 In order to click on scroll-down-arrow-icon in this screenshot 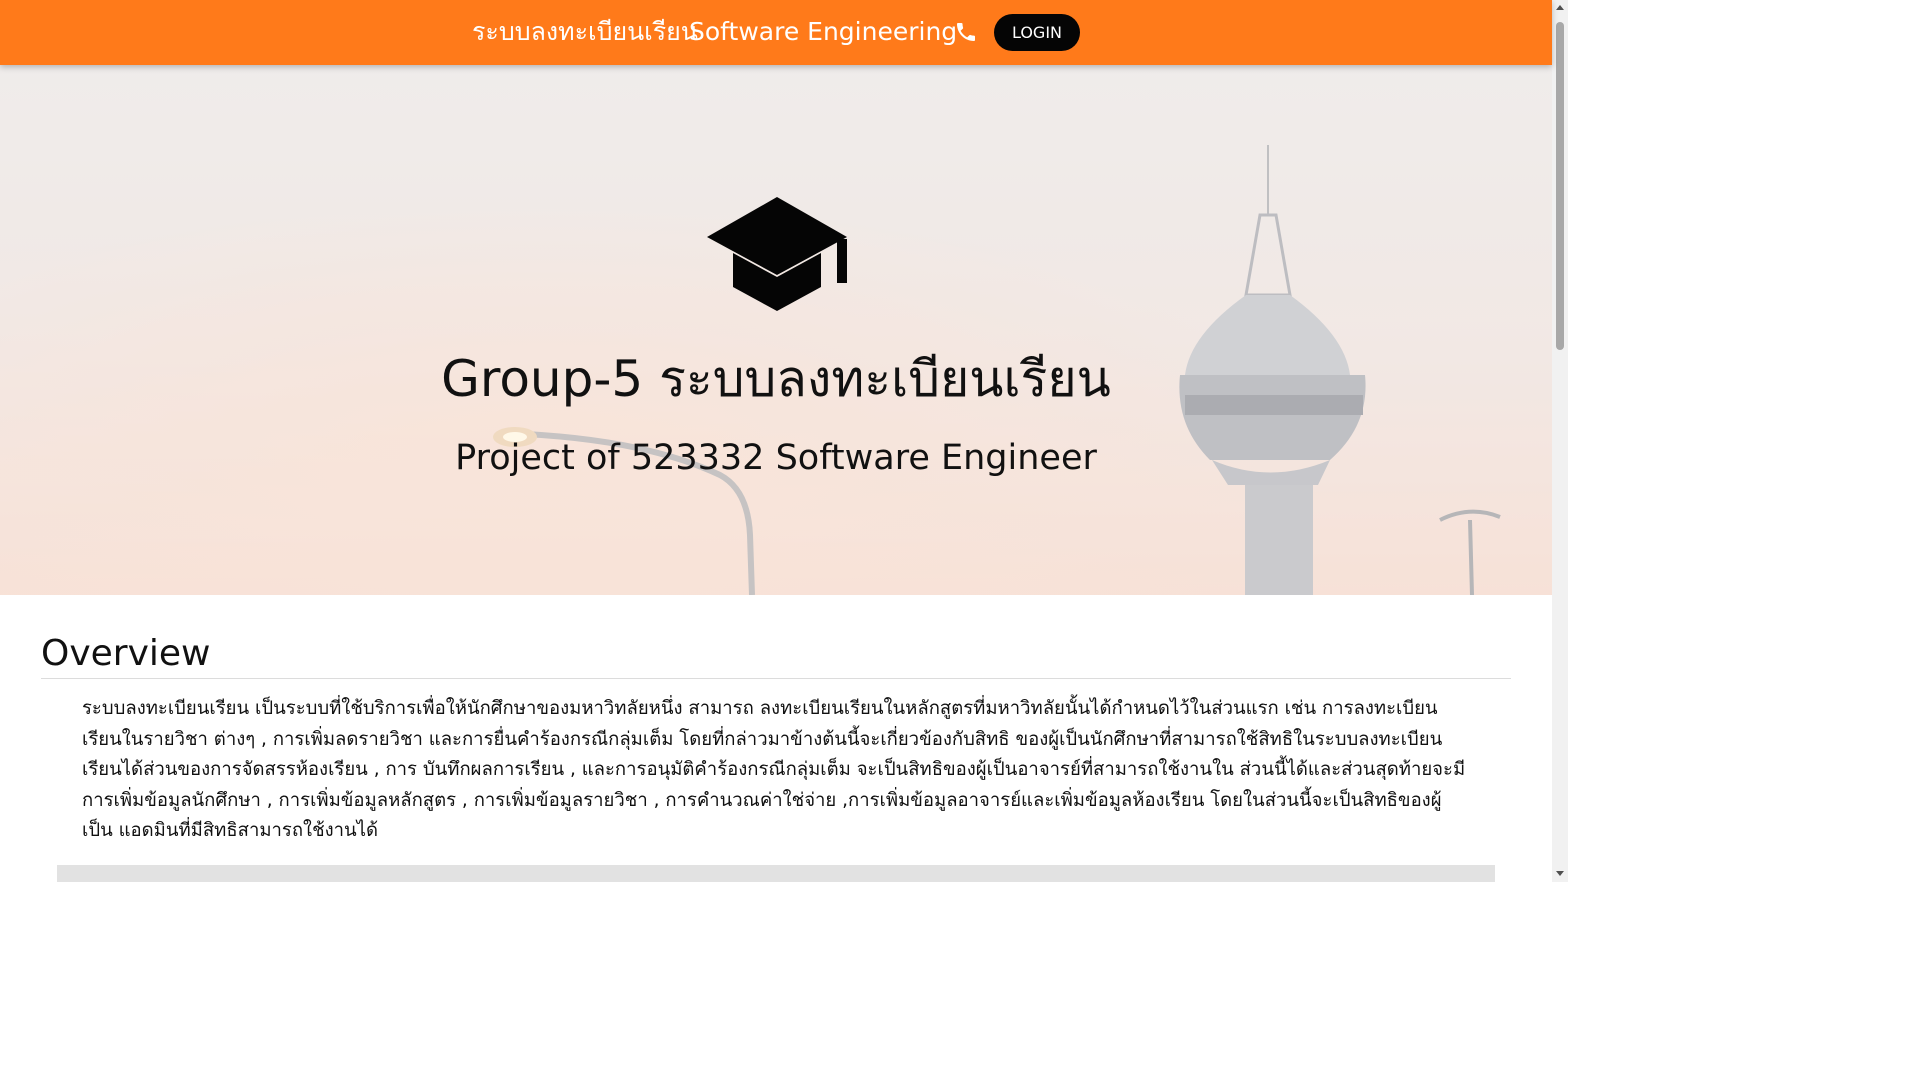, I will do `click(1560, 873)`.